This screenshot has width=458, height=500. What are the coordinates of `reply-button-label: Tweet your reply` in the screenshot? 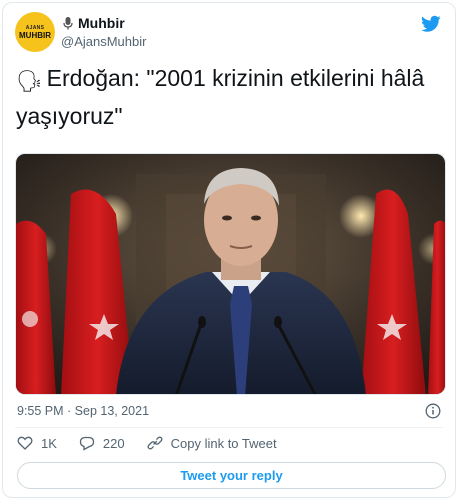 It's located at (231, 475).